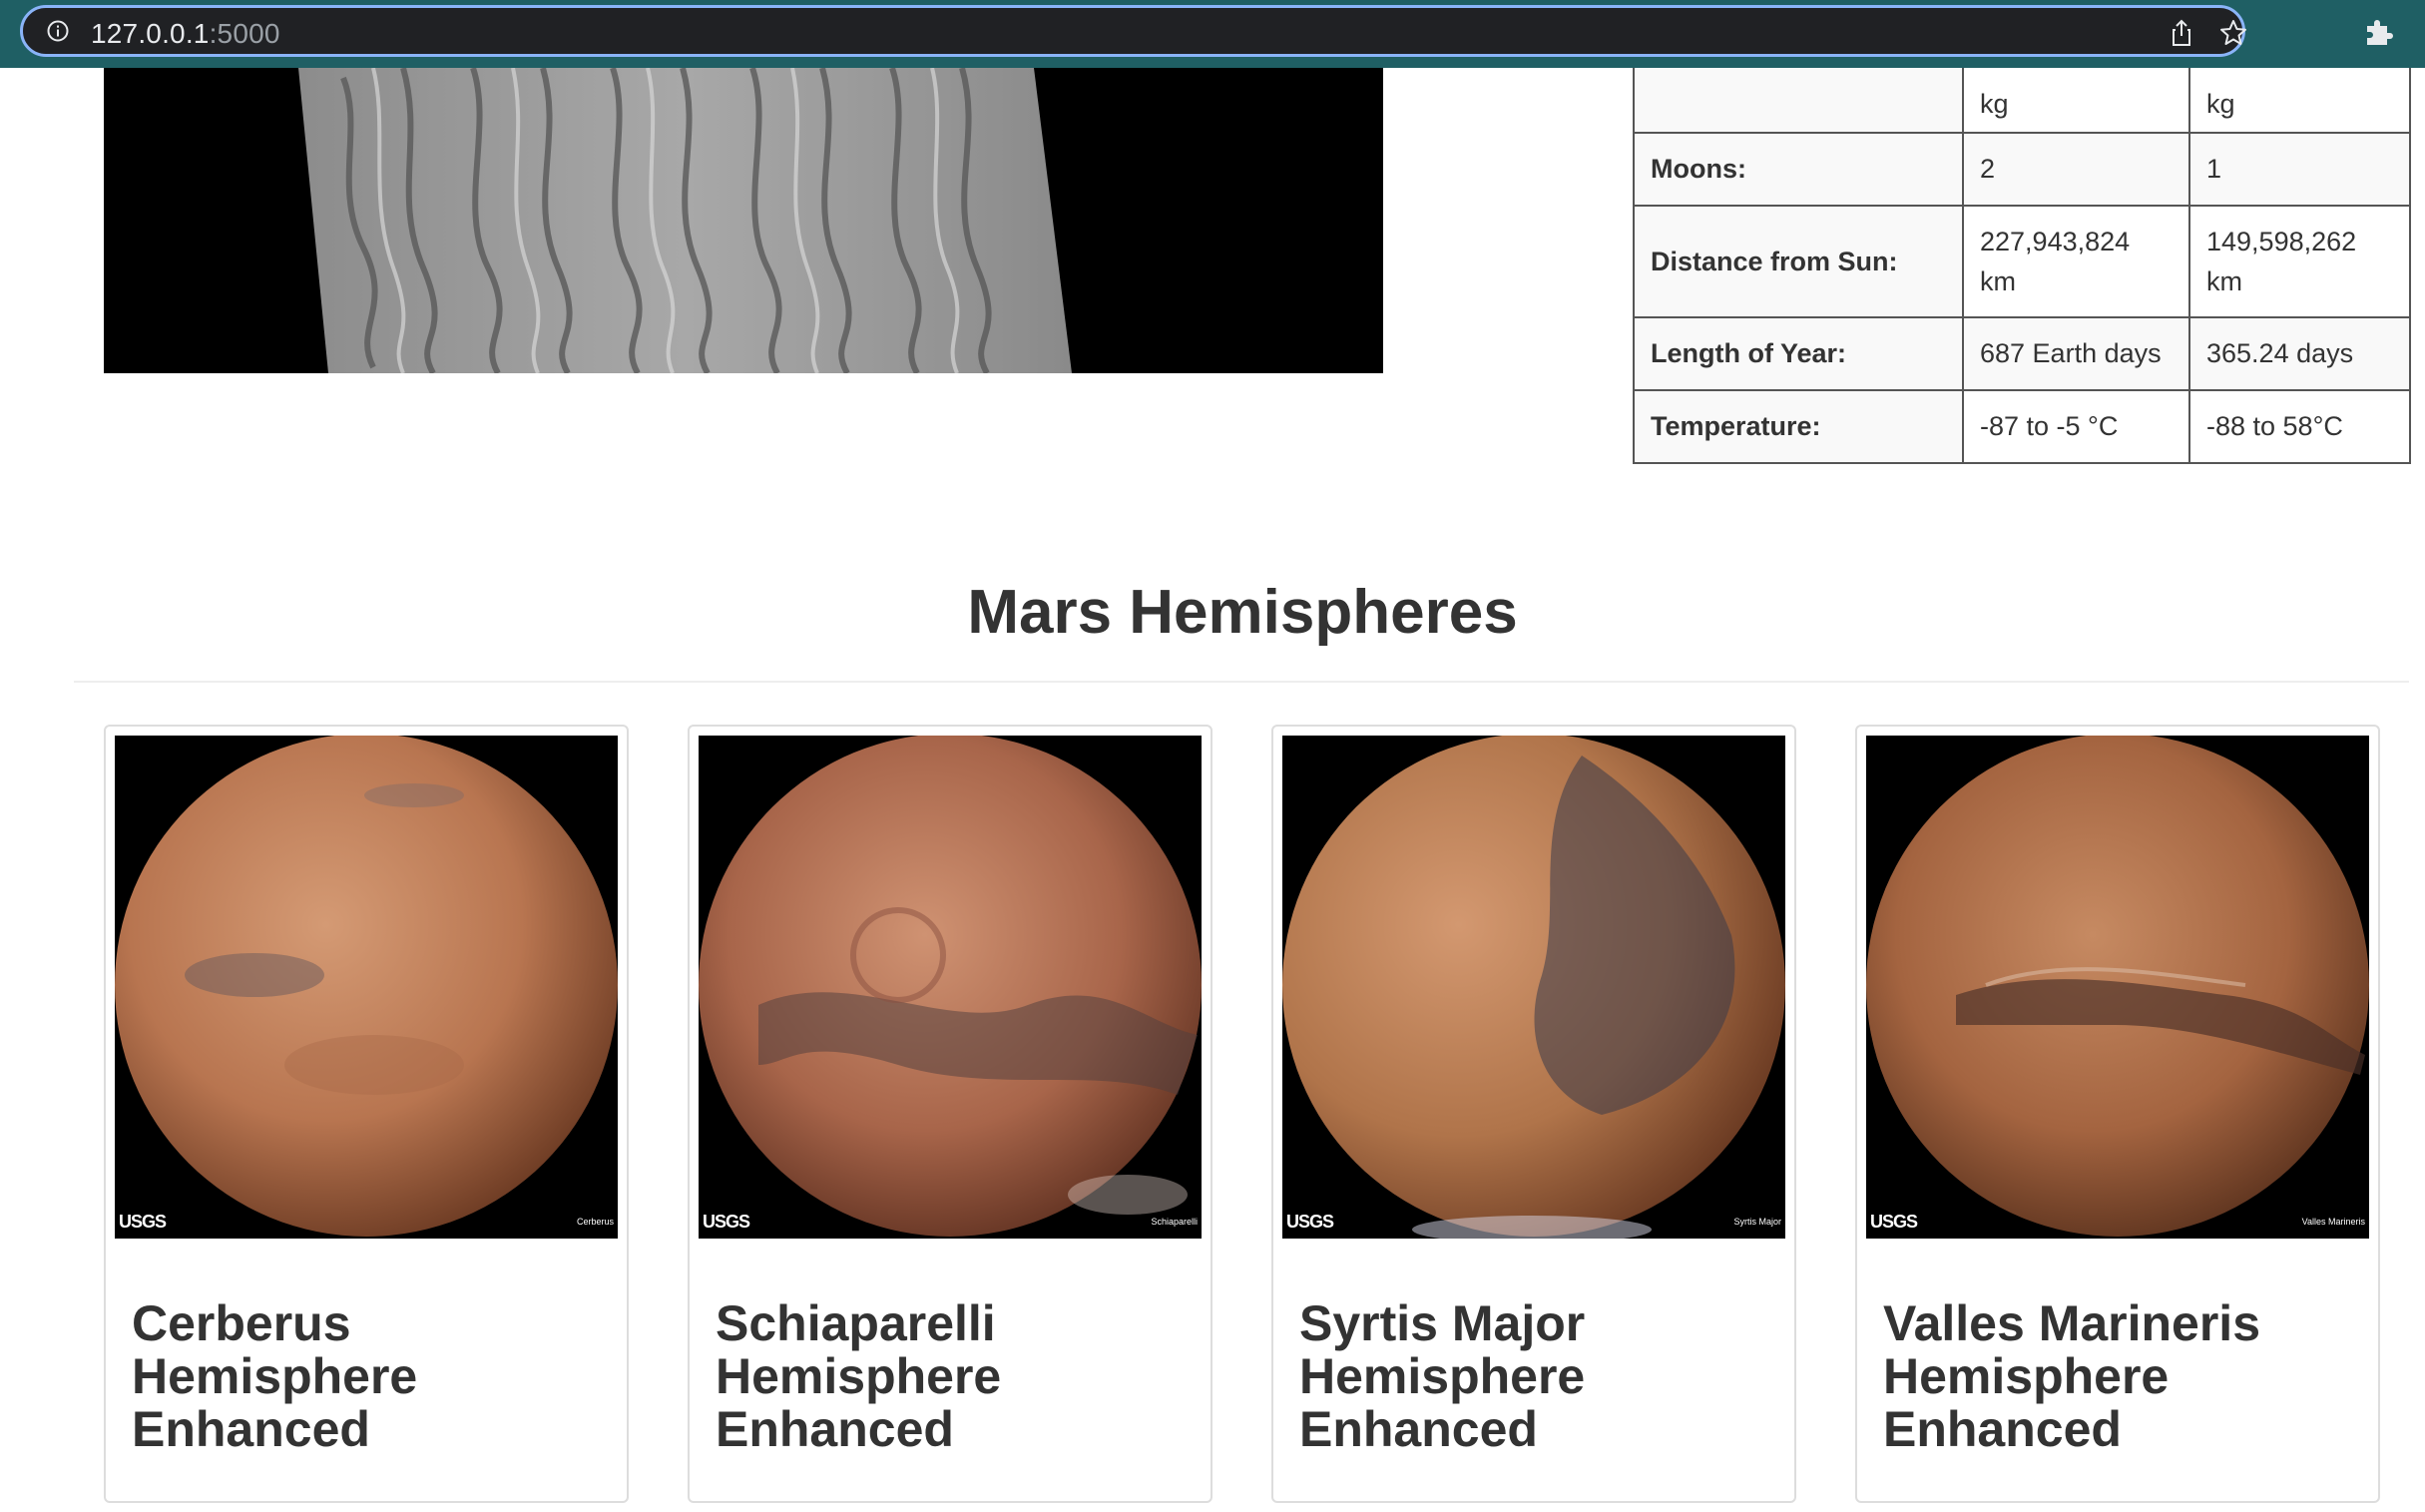 This screenshot has width=2425, height=1512. Describe the element at coordinates (1798, 261) in the screenshot. I see `fact-label: Distance from Sun:` at that location.